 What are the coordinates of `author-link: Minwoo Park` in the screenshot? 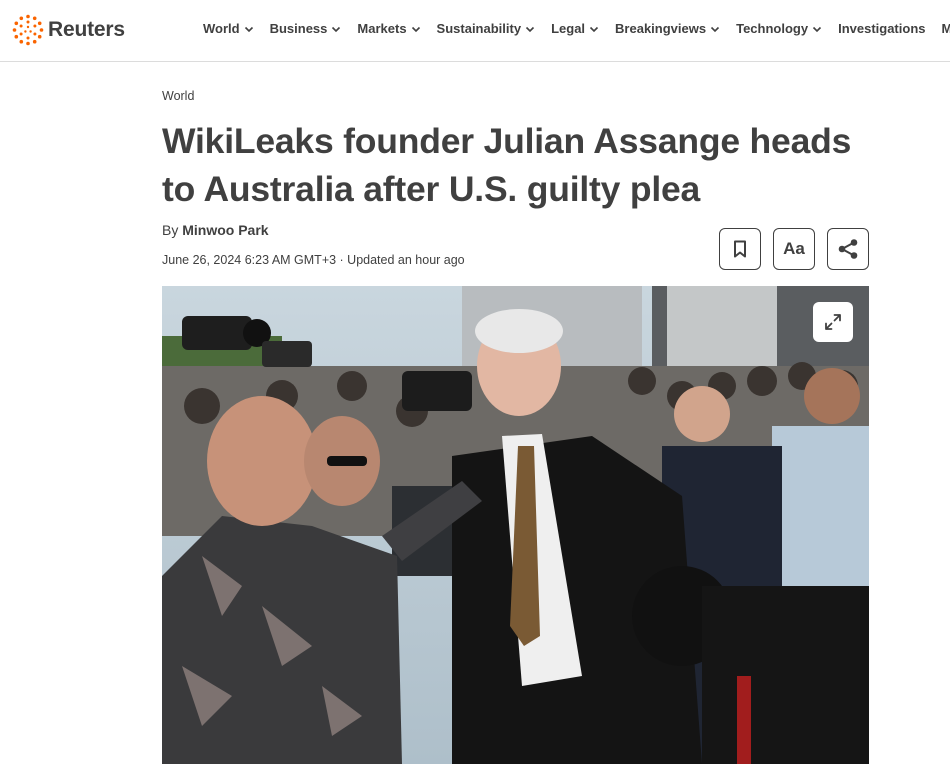 It's located at (225, 230).